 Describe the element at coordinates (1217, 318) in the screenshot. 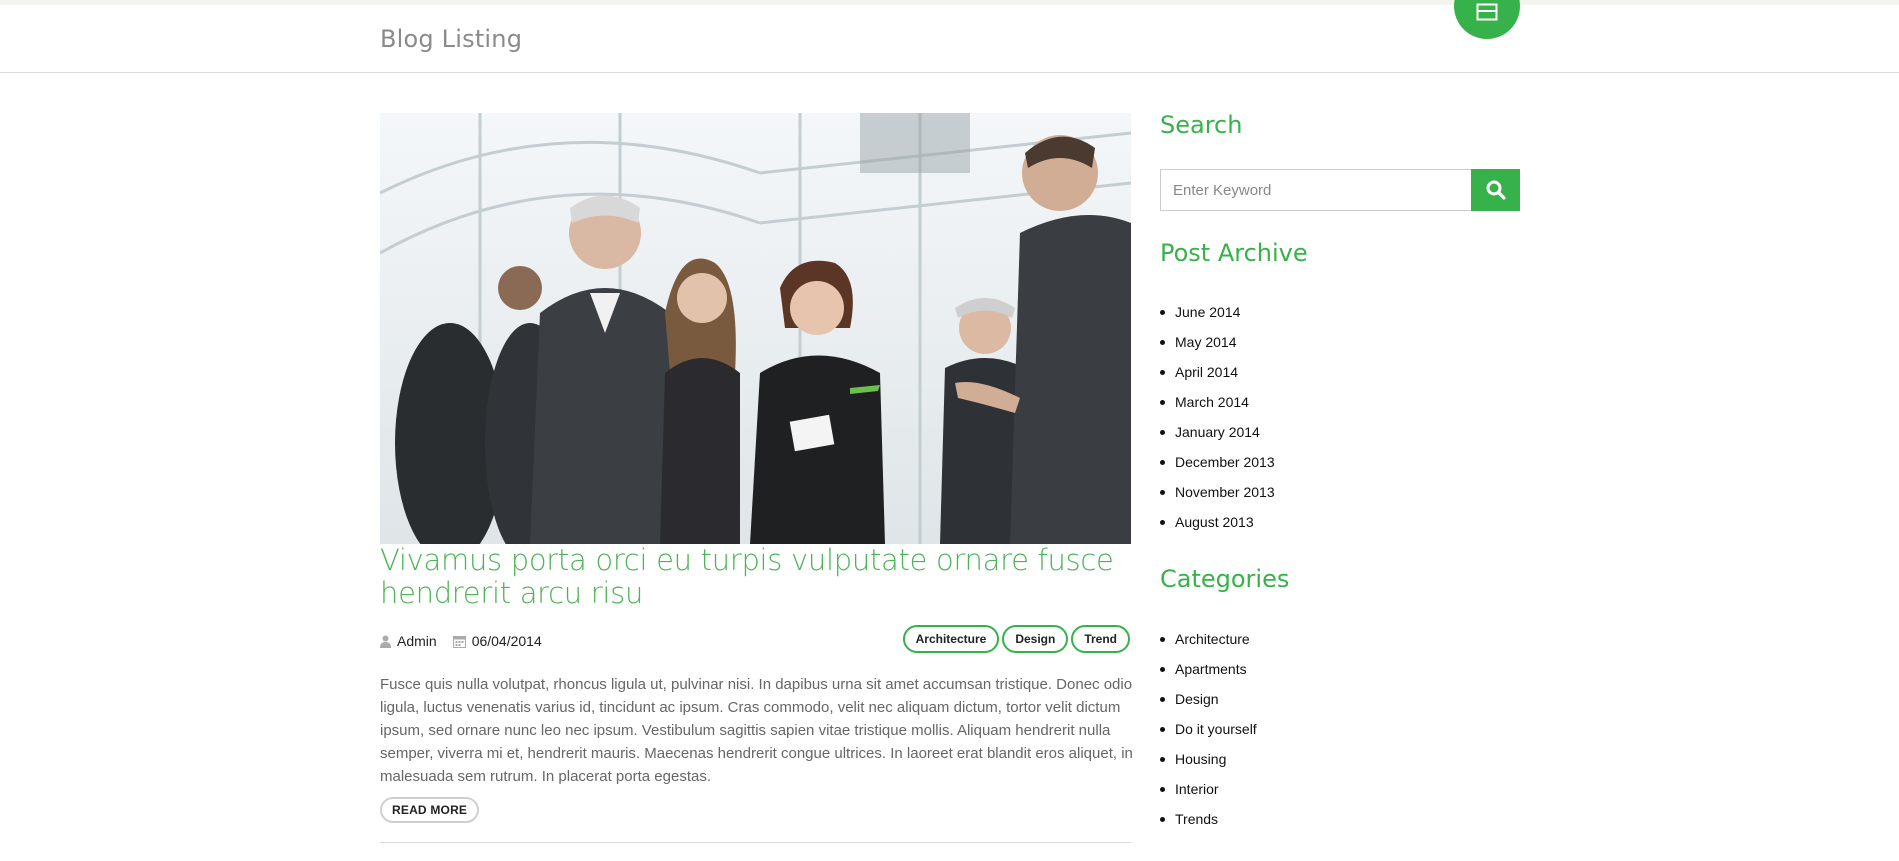

I see `archive-item: June 2014` at that location.